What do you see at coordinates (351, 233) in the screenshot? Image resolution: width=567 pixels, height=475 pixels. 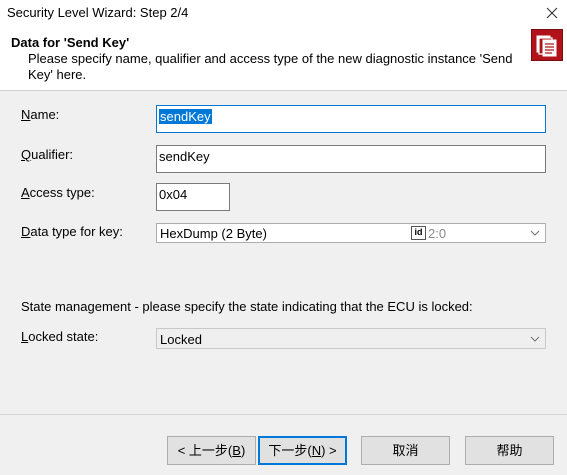 I see `data-type-dropdown: HexDump (2 Byte) id 2:0` at bounding box center [351, 233].